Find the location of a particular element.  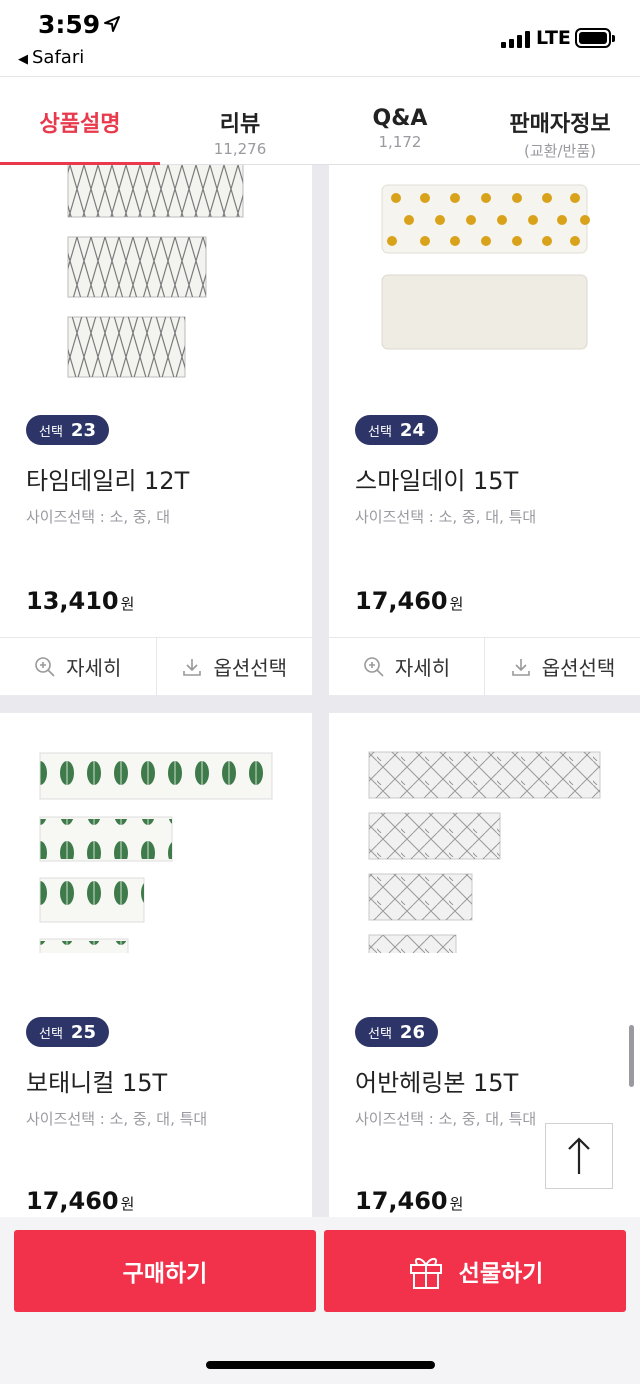

buy-button: 구매하기 is located at coordinates (165, 1271).